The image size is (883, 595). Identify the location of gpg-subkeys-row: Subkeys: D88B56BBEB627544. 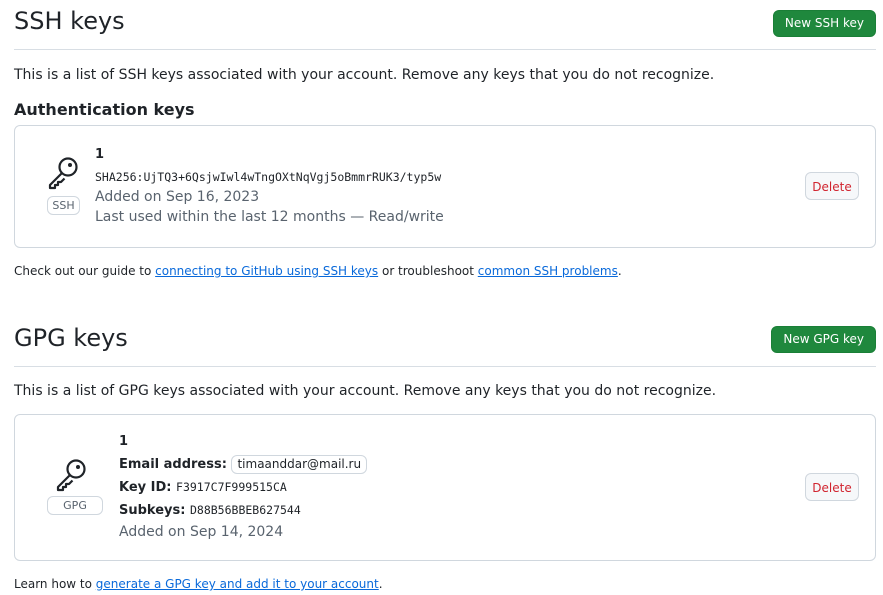
(210, 510).